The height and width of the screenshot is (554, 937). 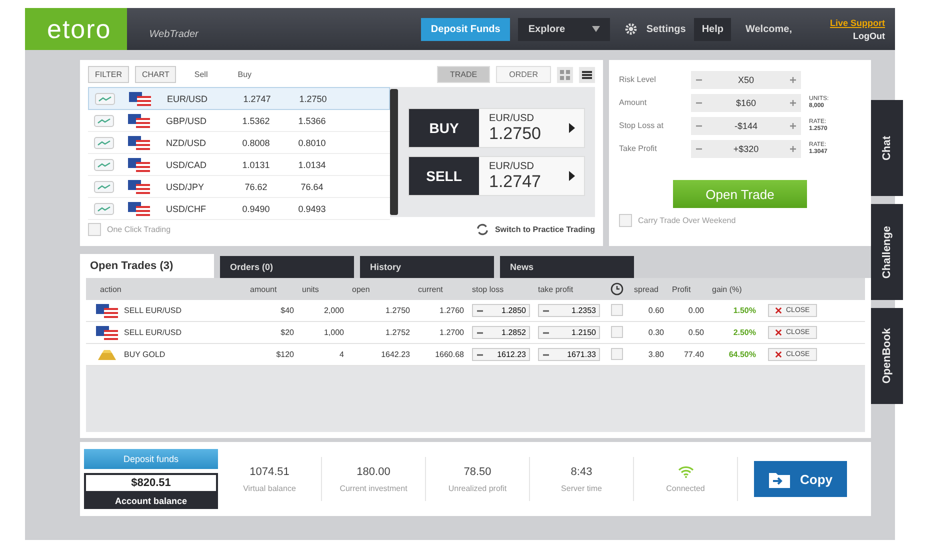 What do you see at coordinates (287, 267) in the screenshot?
I see `tab: Orders (0)` at bounding box center [287, 267].